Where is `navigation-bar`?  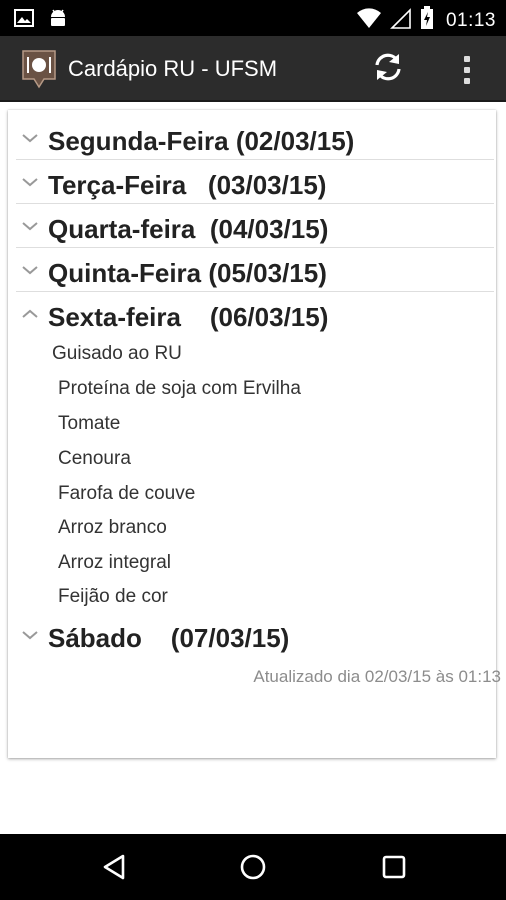
navigation-bar is located at coordinates (253, 867).